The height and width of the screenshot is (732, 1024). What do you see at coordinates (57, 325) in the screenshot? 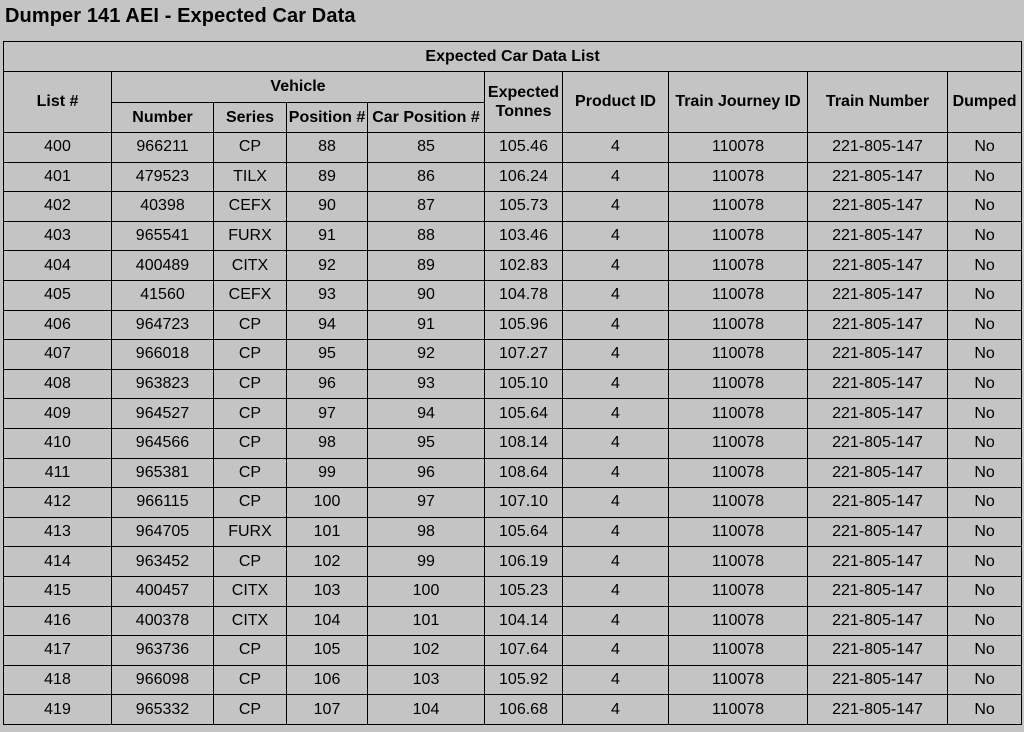
I see `cell-list-number: 406` at bounding box center [57, 325].